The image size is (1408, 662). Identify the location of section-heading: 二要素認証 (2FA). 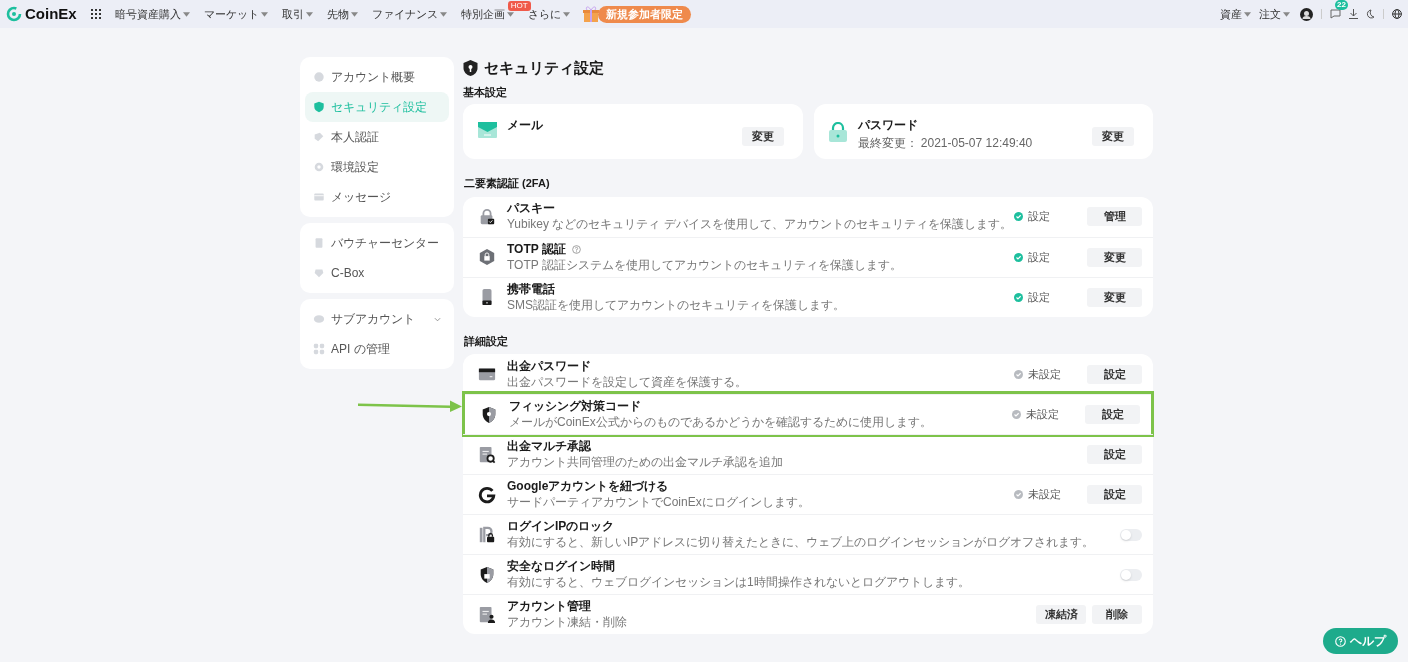
(507, 183).